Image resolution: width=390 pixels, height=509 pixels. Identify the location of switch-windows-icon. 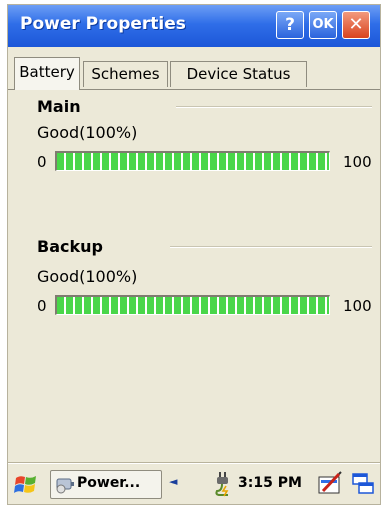
(363, 484).